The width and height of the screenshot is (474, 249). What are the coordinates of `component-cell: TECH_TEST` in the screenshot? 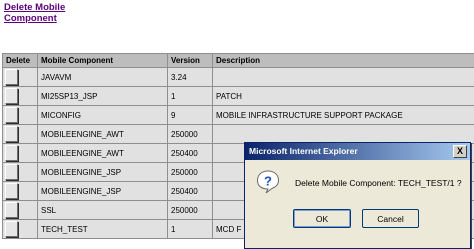 It's located at (103, 229).